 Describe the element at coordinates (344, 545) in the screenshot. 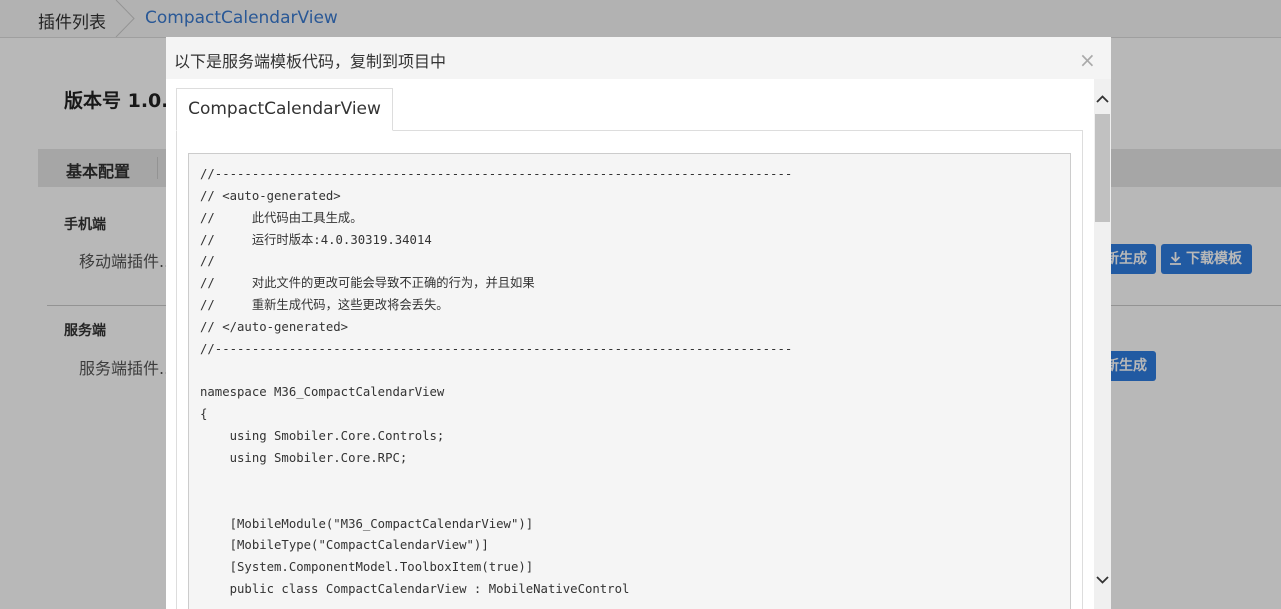

I see `code-line: [MobileType("CompactCalendarView")]` at that location.